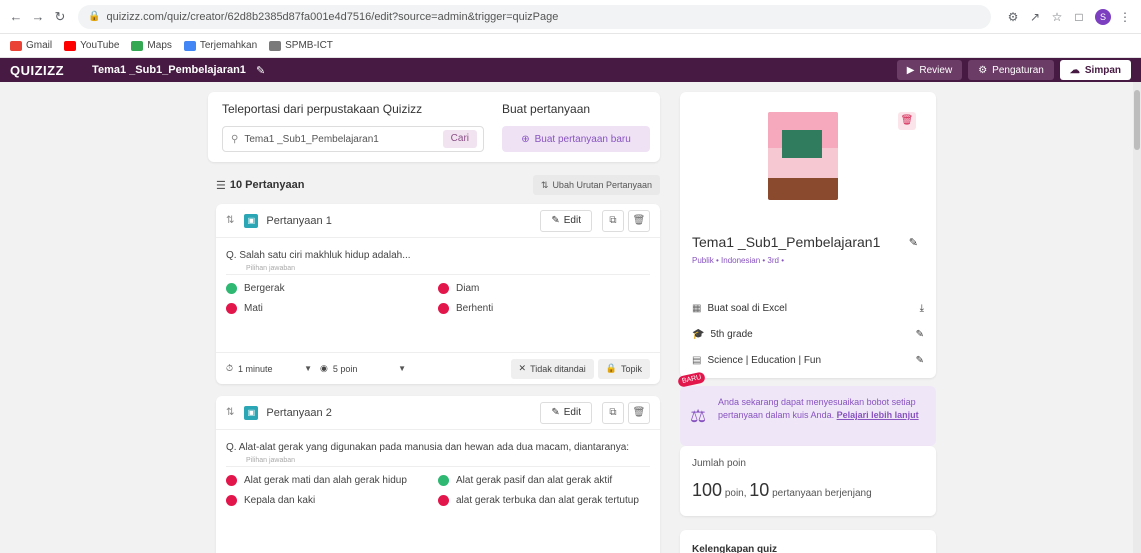 This screenshot has height=553, width=1141. I want to click on lock-icon: 🔒, so click(94, 16).